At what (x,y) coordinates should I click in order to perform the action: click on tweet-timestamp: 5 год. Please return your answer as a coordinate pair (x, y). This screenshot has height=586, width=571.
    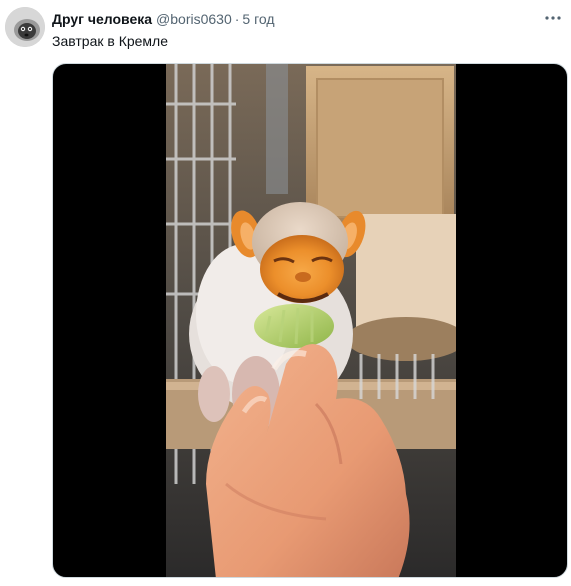
    Looking at the image, I should click on (258, 19).